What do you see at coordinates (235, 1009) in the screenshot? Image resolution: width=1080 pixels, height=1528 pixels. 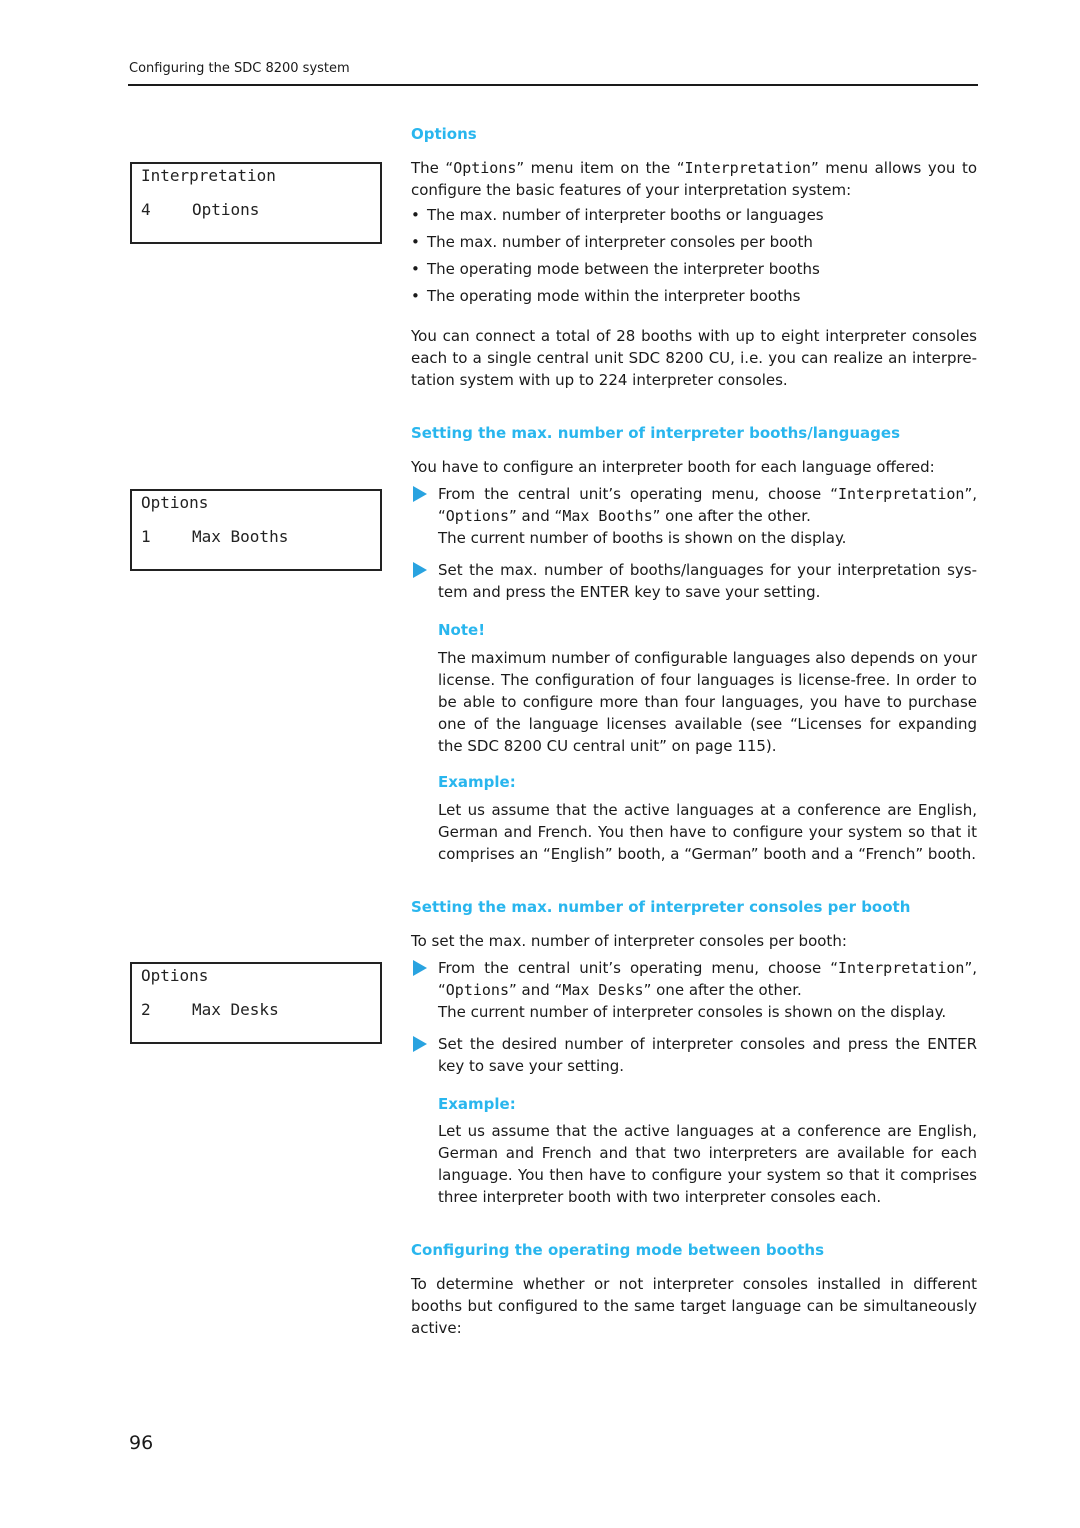 I see `lcd-item-label: Max Desks` at bounding box center [235, 1009].